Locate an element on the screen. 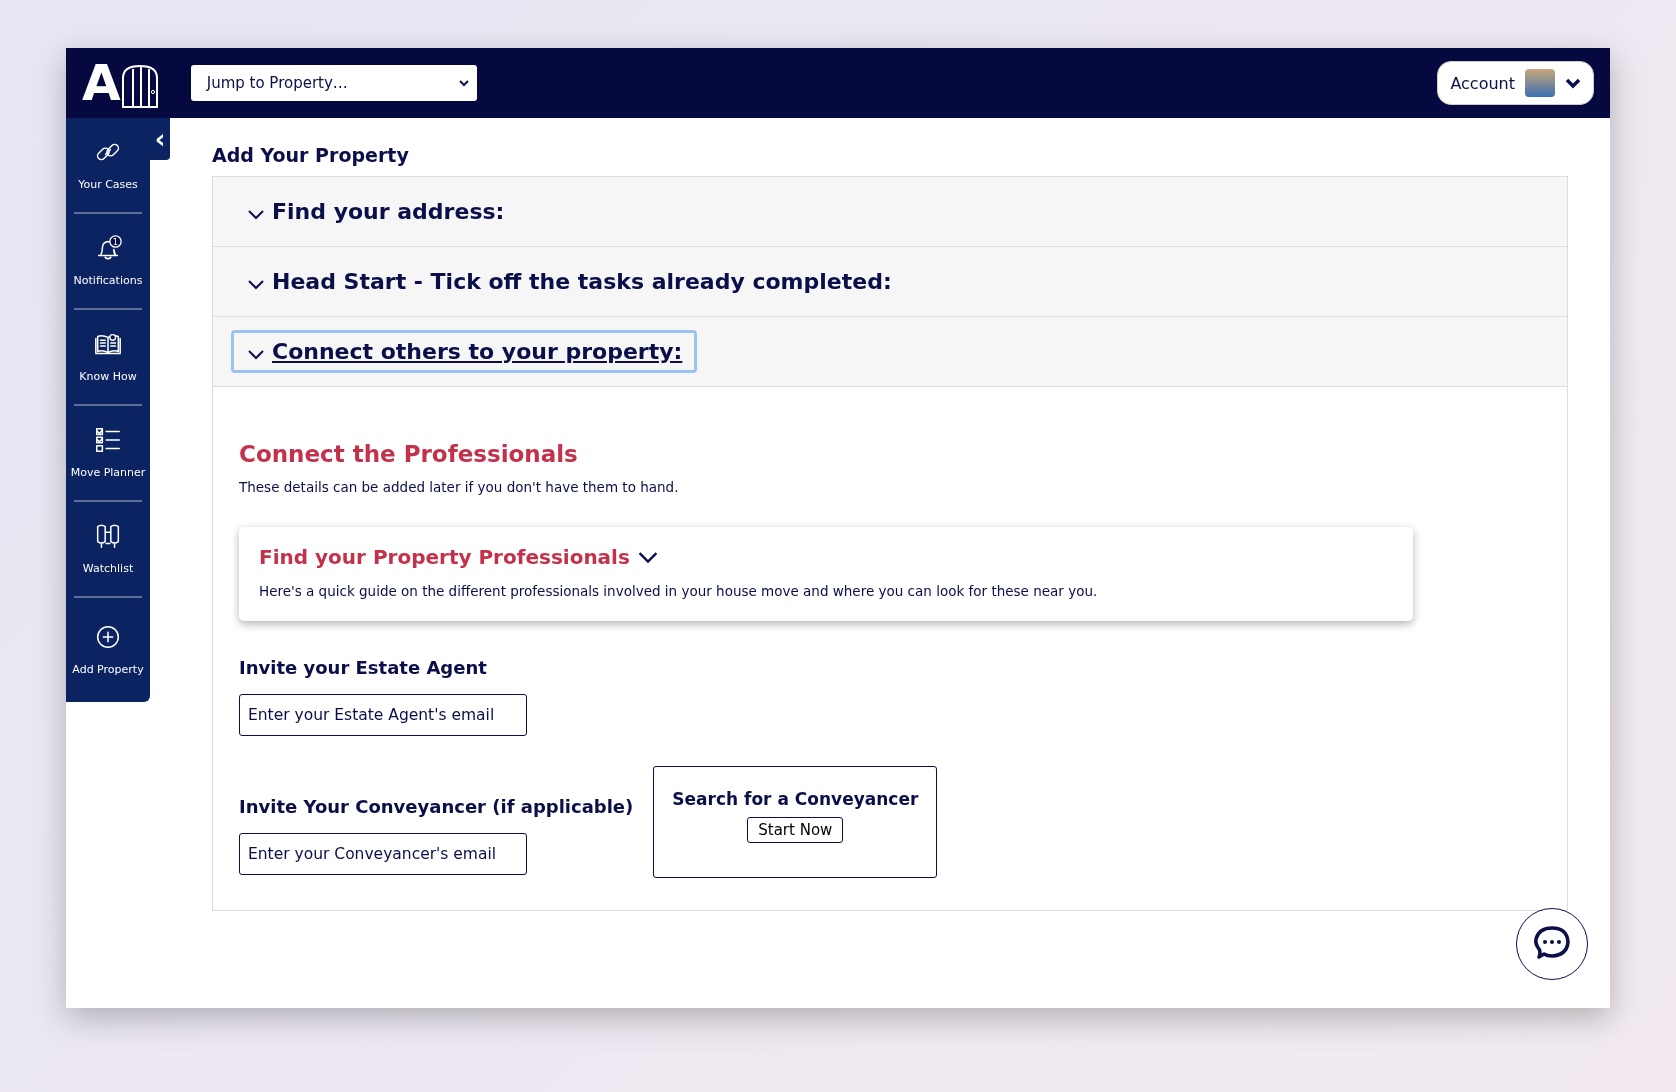  section-note: These details can be added later if you don't have them to hand. is located at coordinates (459, 487).